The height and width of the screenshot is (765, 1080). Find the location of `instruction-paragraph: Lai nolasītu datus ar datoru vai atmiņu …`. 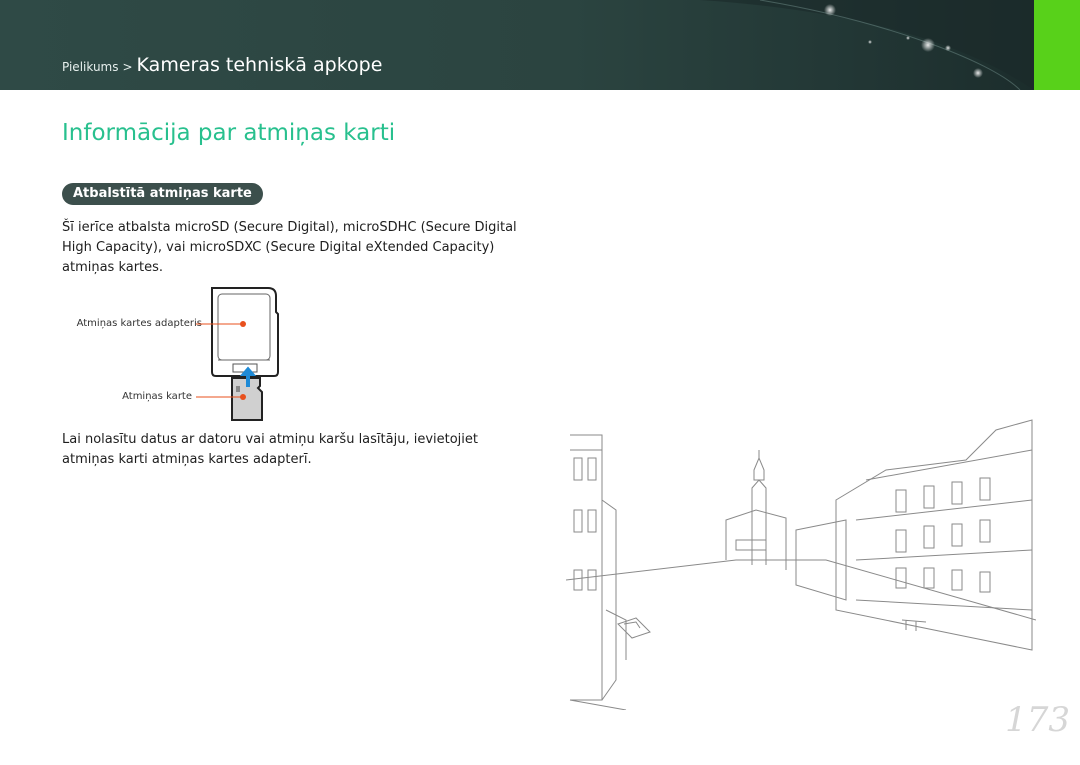

instruction-paragraph: Lai nolasītu datus ar datoru vai atmiņu … is located at coordinates (270, 449).